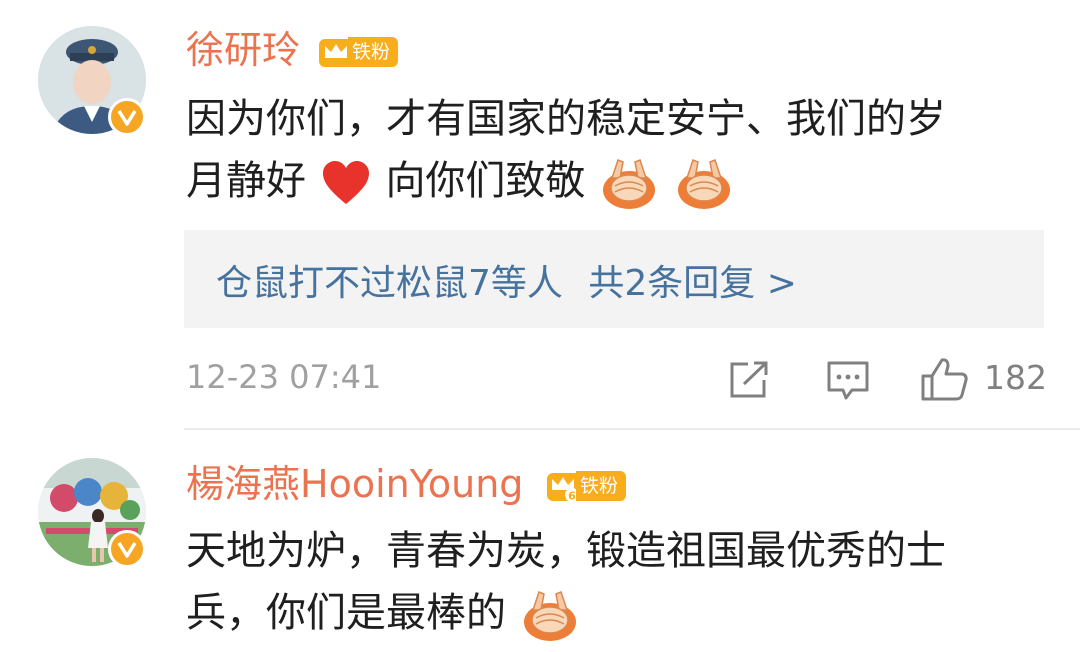 This screenshot has height=652, width=1080. I want to click on comment-text-line2: 月静好 向你们致敬, so click(460, 181).